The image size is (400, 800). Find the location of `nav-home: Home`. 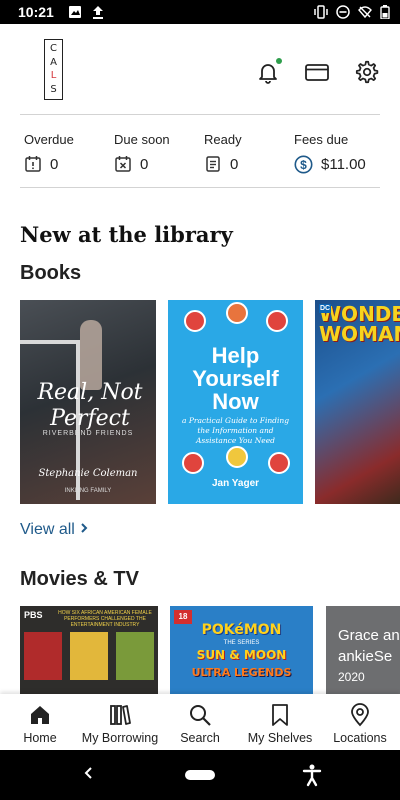

nav-home: Home is located at coordinates (40, 722).